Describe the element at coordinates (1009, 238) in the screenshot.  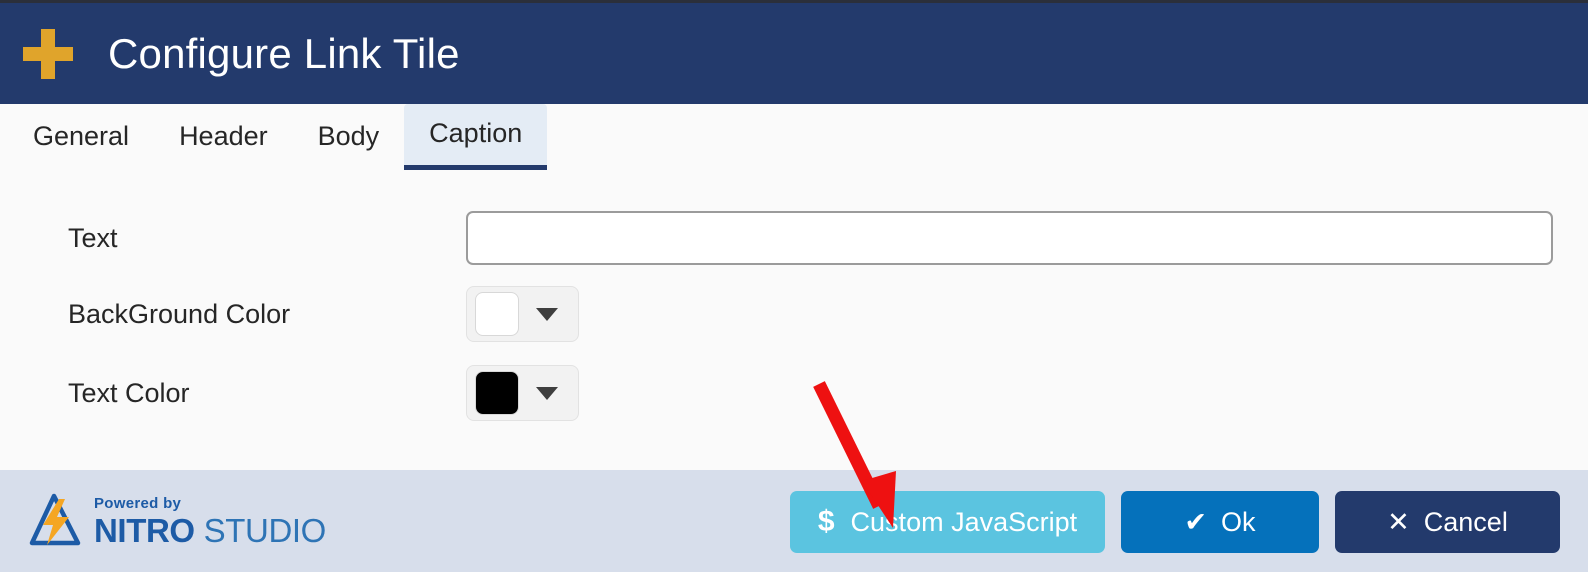
I see `caption-text-input` at that location.